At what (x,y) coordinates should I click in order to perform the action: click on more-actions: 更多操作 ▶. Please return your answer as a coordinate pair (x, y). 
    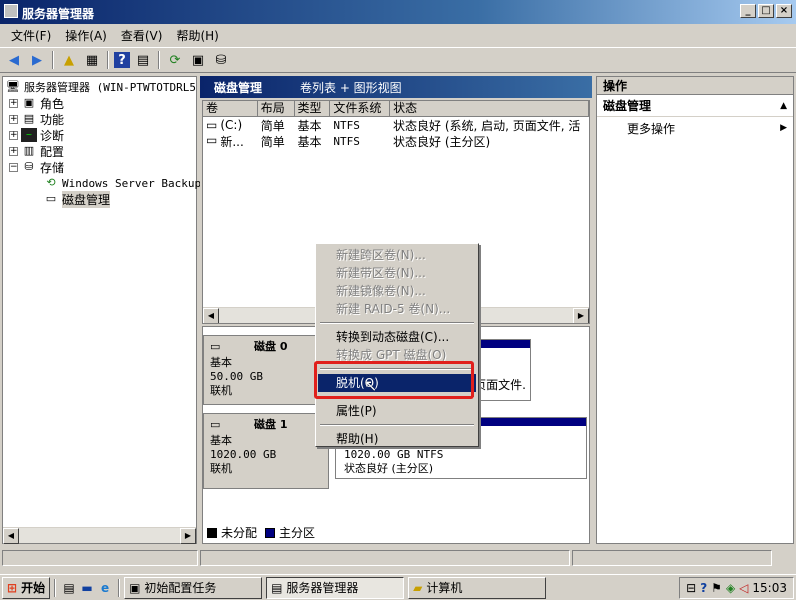
    Looking at the image, I should click on (695, 128).